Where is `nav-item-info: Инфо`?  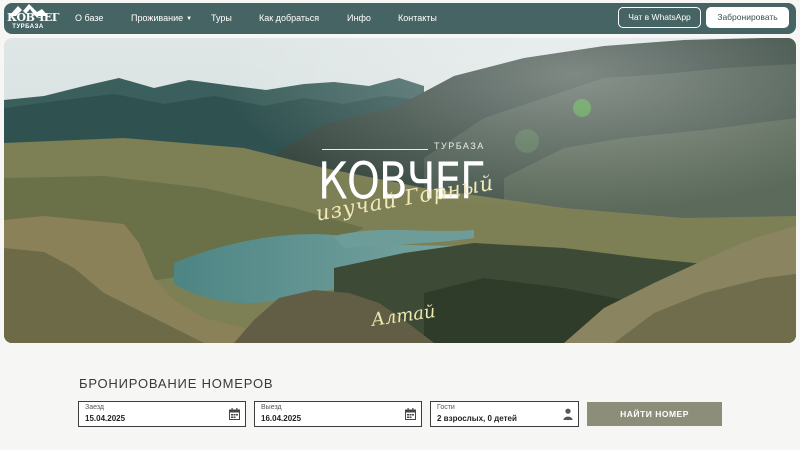 nav-item-info: Инфо is located at coordinates (359, 18).